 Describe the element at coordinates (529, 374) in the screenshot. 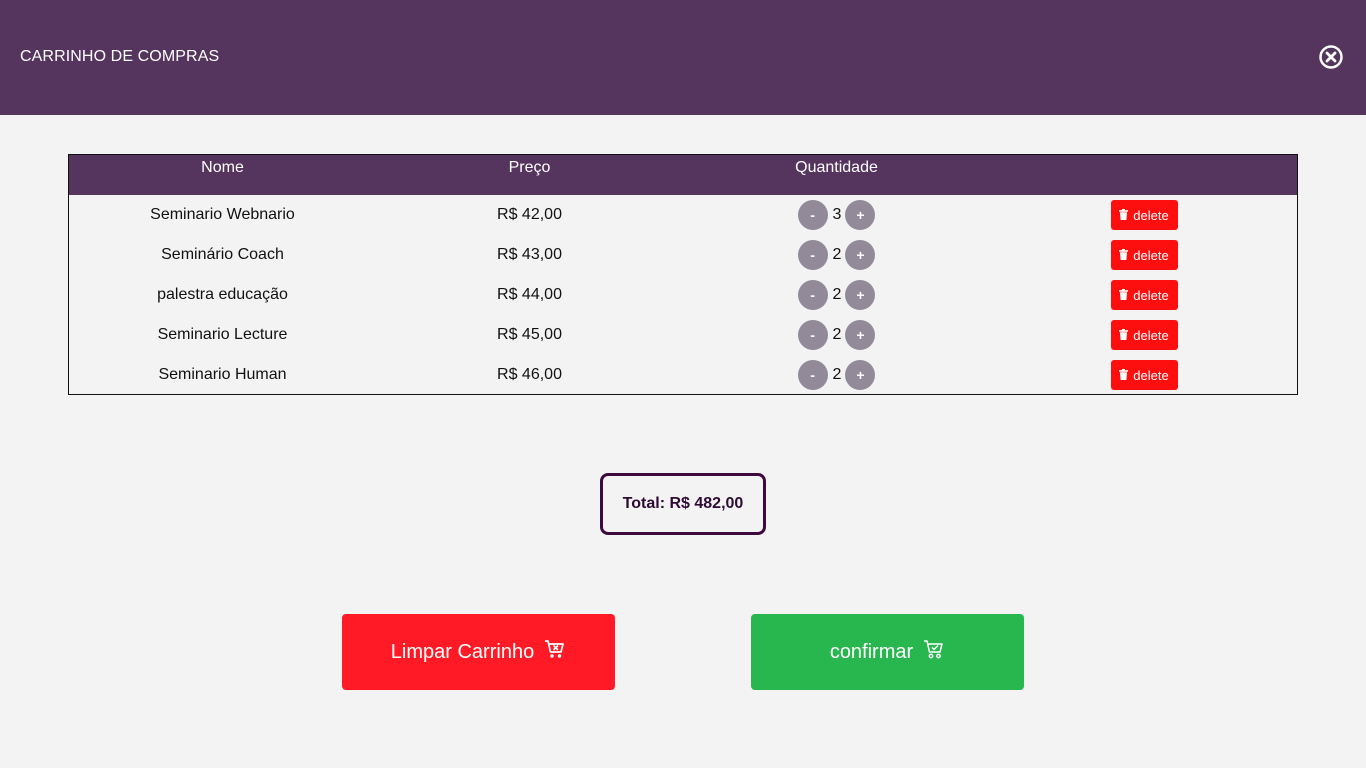

I see `product-price: R$ 46,00` at that location.